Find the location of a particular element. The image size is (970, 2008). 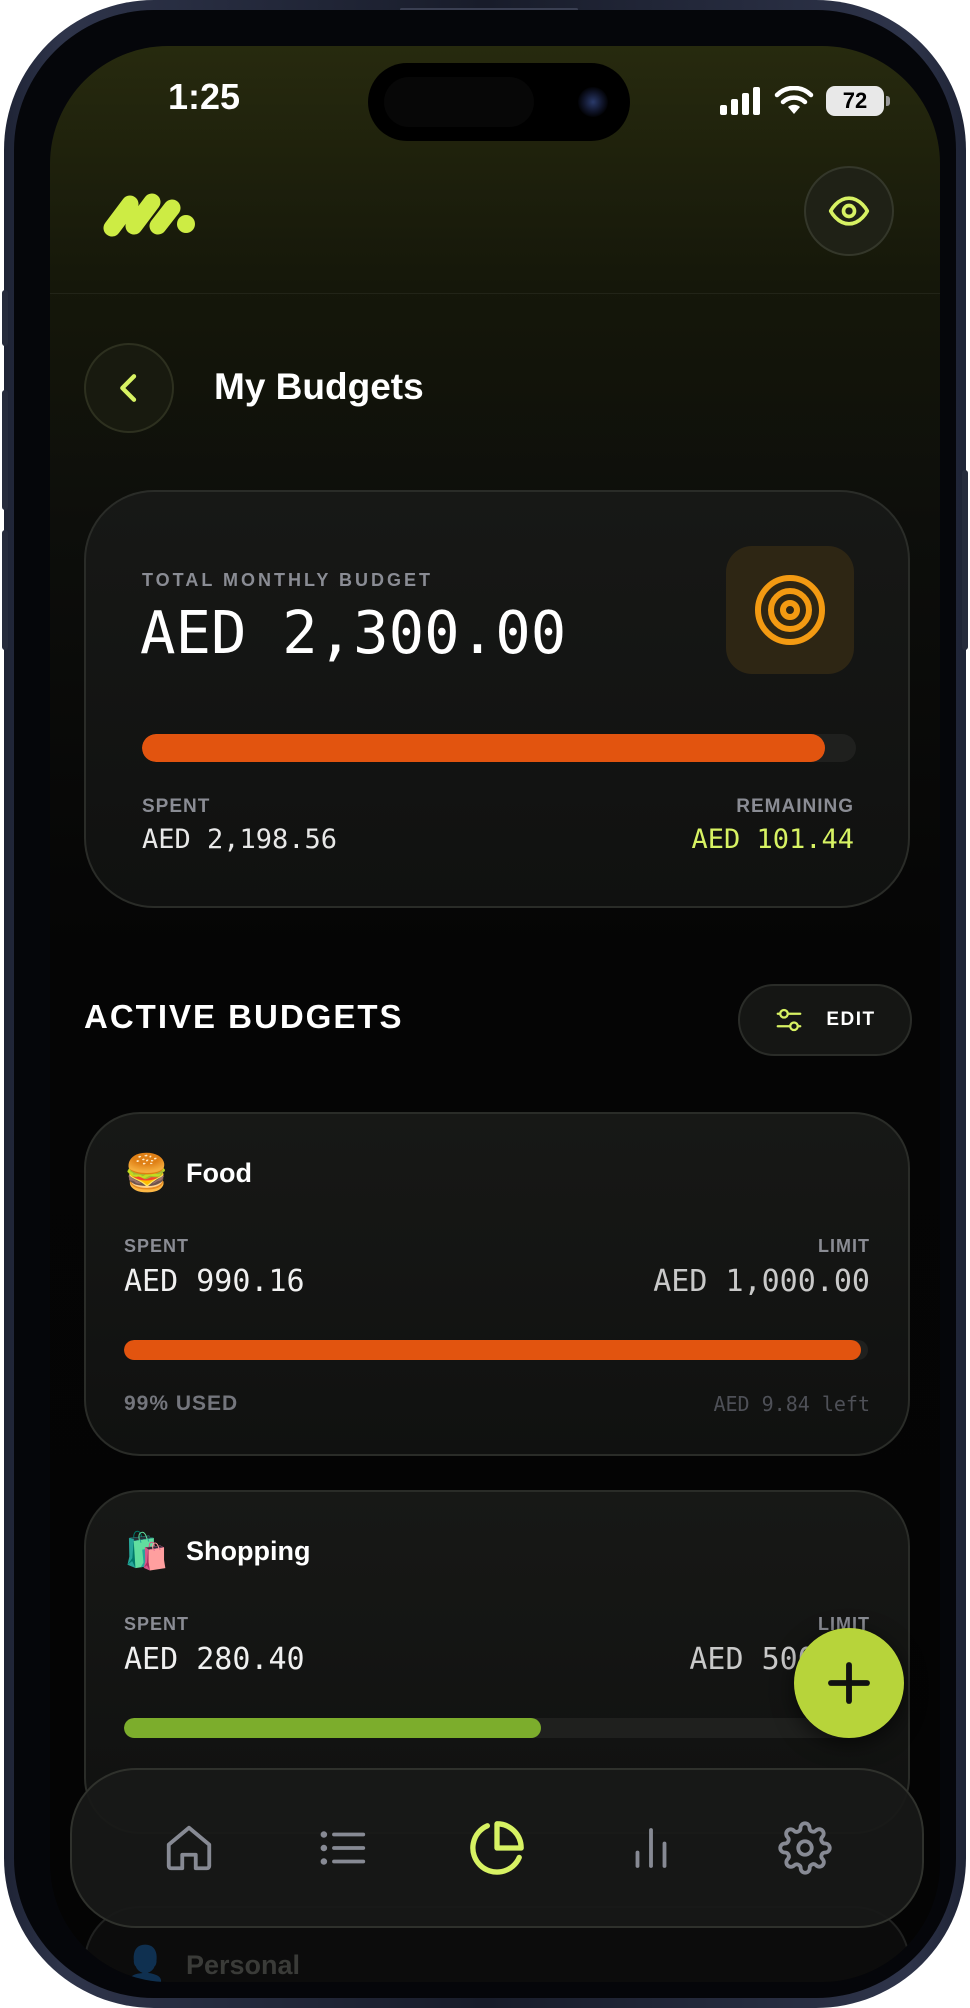

limit-label: LIMIT is located at coordinates (844, 1246).